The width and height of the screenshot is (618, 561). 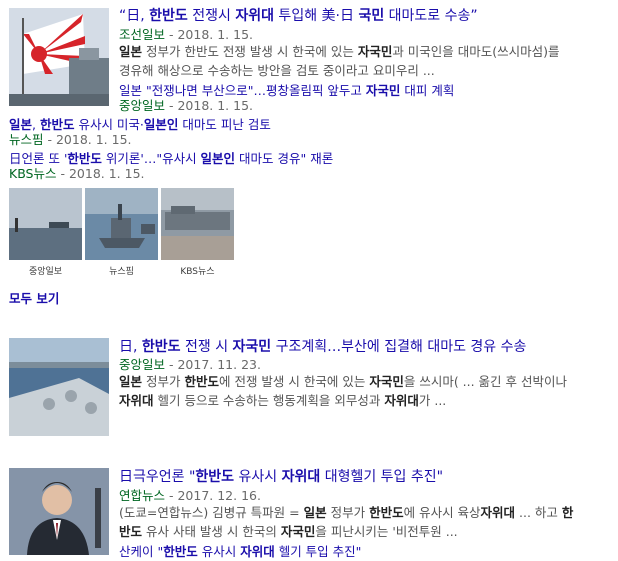 What do you see at coordinates (45, 272) in the screenshot?
I see `strip-caption-1: 중앙일보` at bounding box center [45, 272].